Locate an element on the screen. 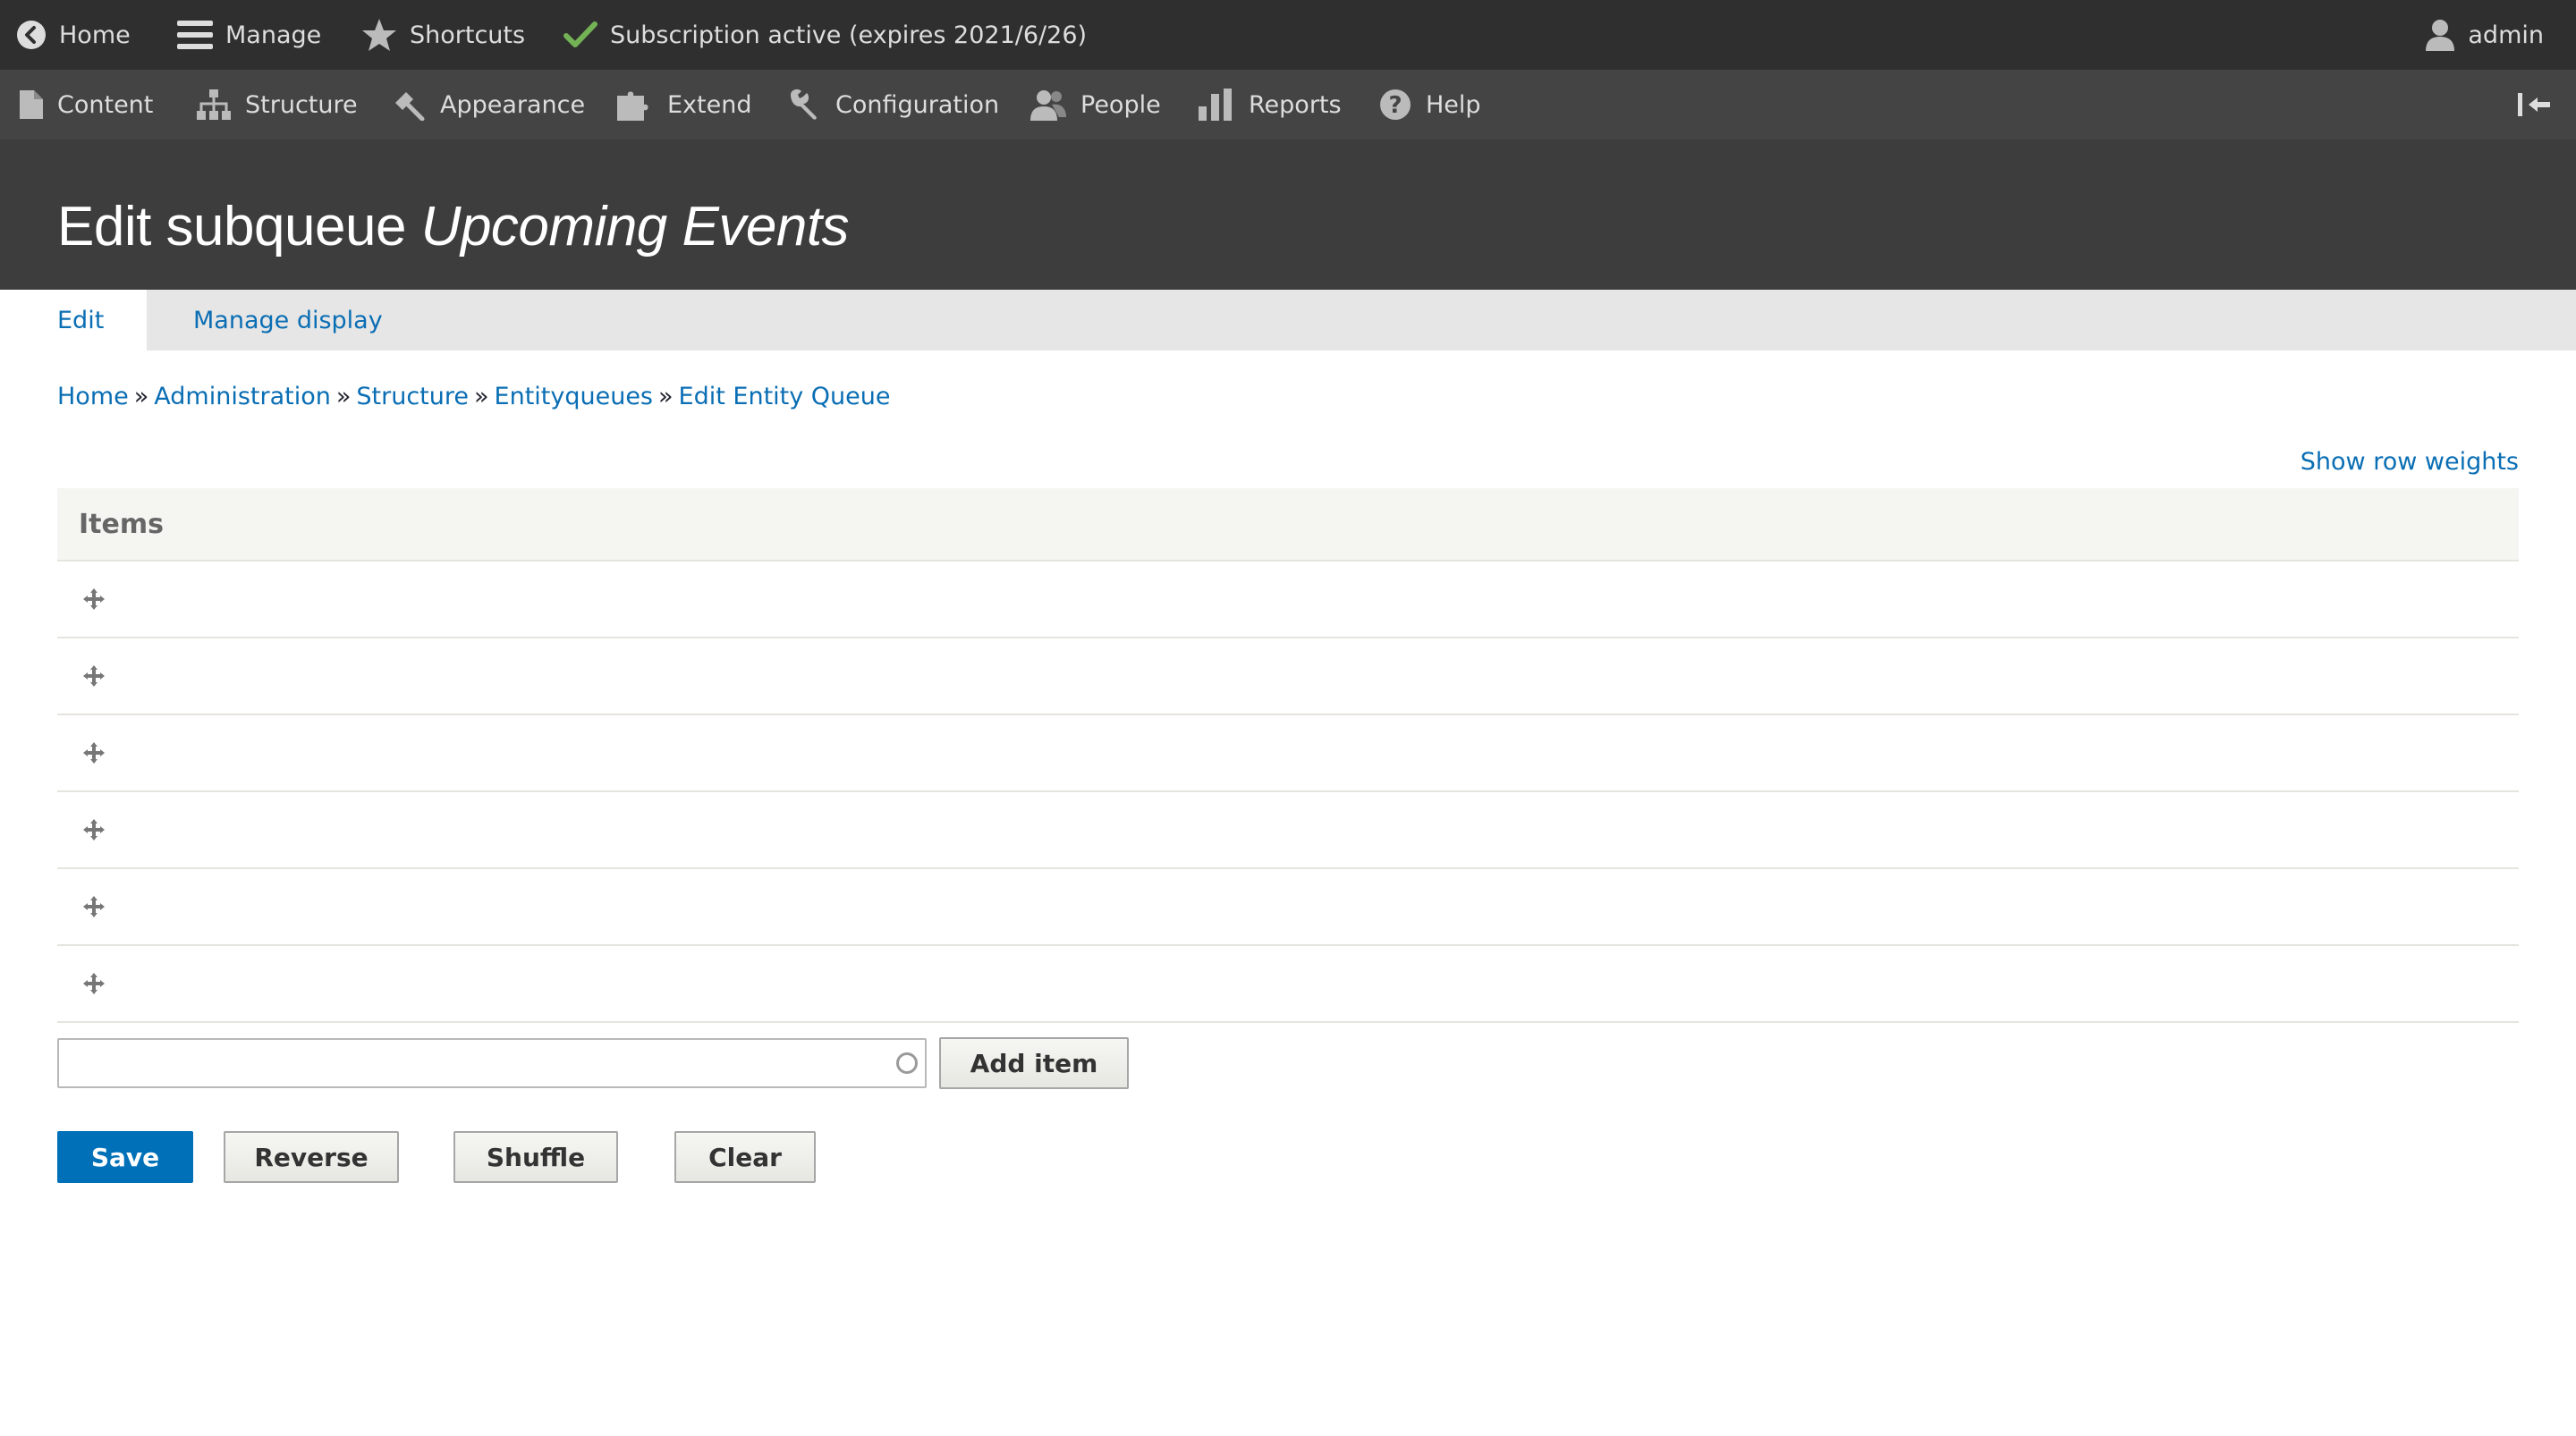 The width and height of the screenshot is (2576, 1436). star-icon is located at coordinates (379, 35).